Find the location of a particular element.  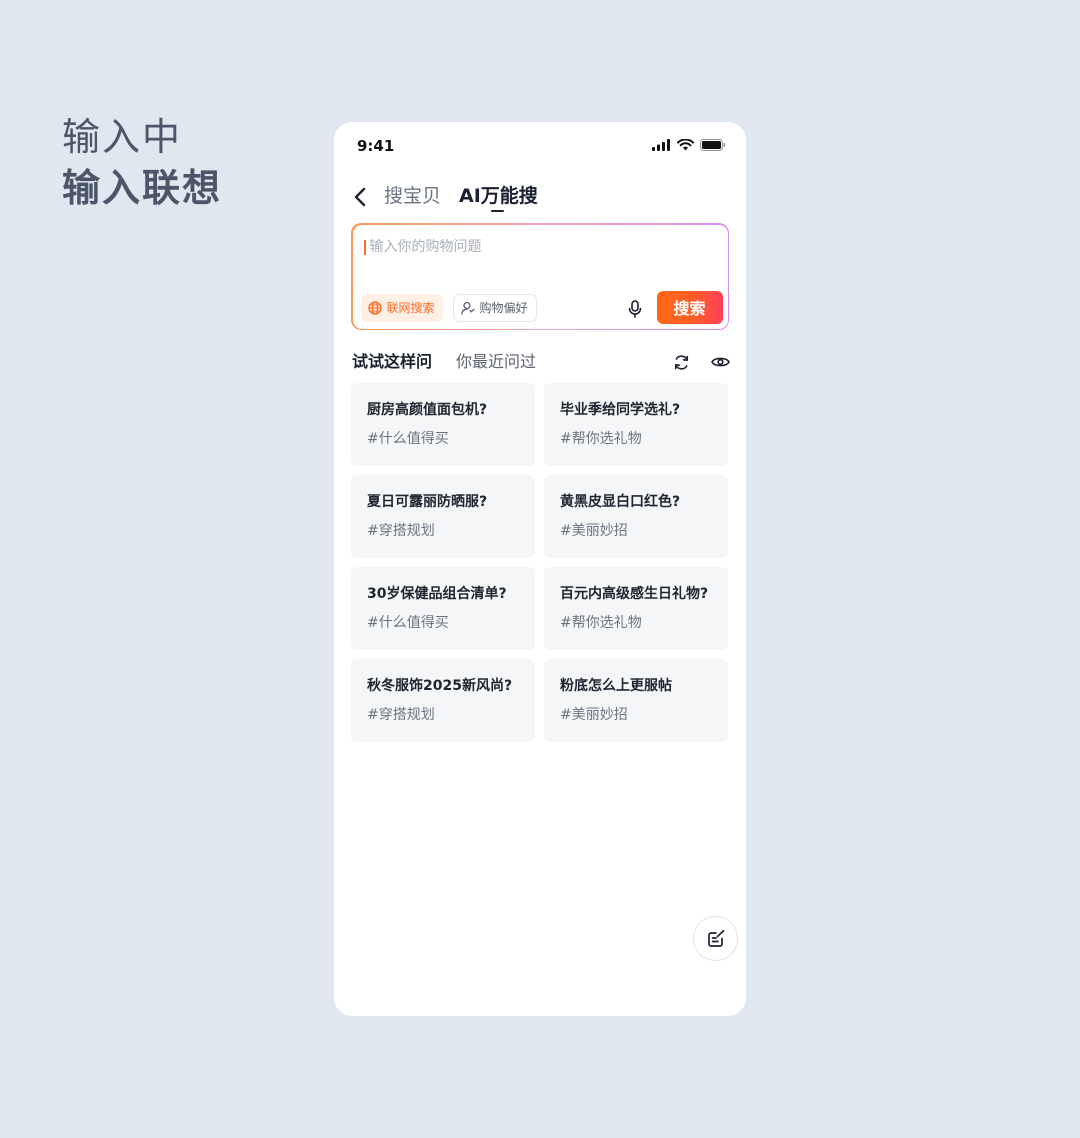

page-heading: 输入中 输入联想 is located at coordinates (142, 165).